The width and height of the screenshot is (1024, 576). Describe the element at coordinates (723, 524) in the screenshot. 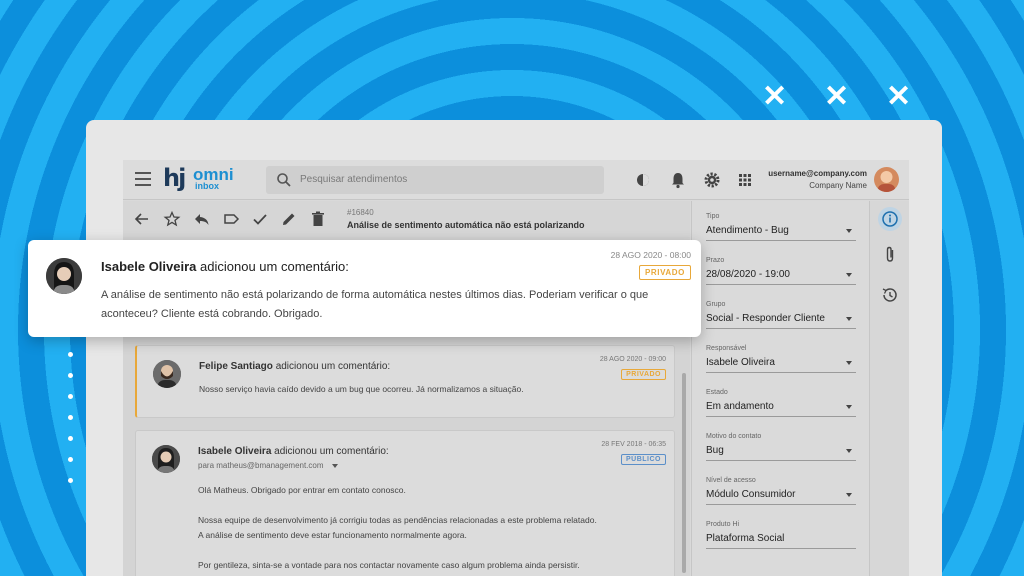

I see `field-label: Produto Hi` at that location.